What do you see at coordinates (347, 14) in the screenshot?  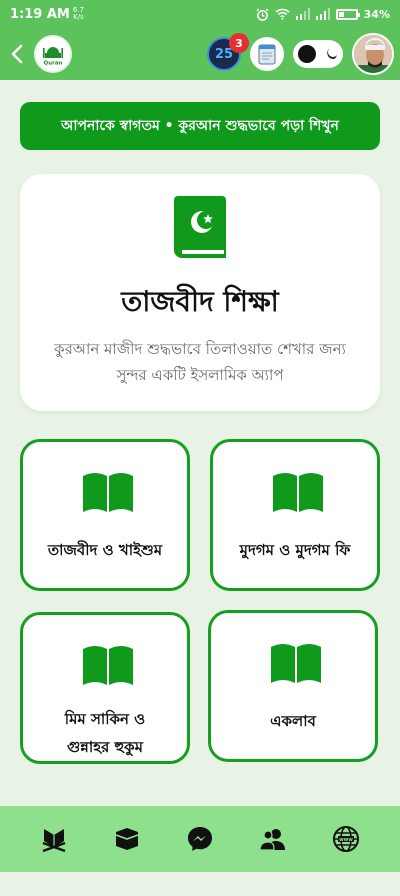 I see `battery-icon` at bounding box center [347, 14].